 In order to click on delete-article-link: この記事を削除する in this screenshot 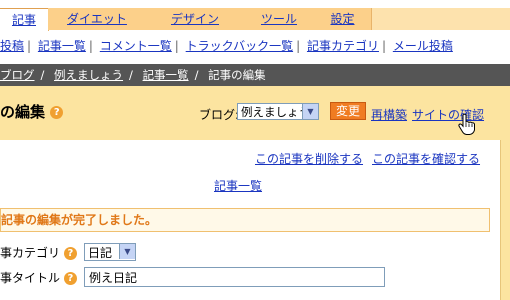, I will do `click(309, 158)`.